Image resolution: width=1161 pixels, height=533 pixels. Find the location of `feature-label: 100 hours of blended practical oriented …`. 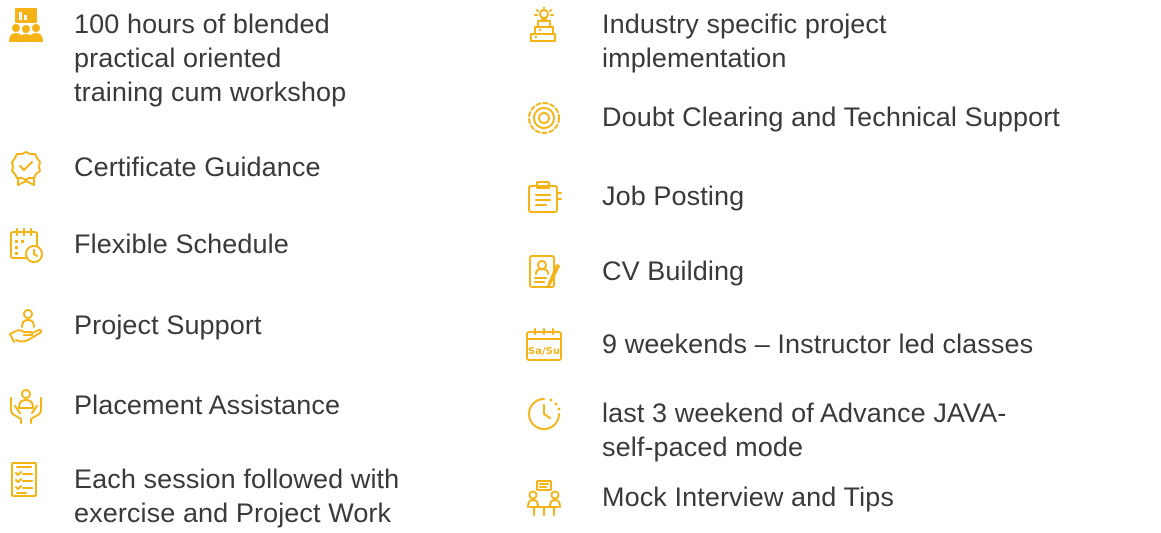

feature-label: 100 hours of blended practical oriented … is located at coordinates (210, 58).